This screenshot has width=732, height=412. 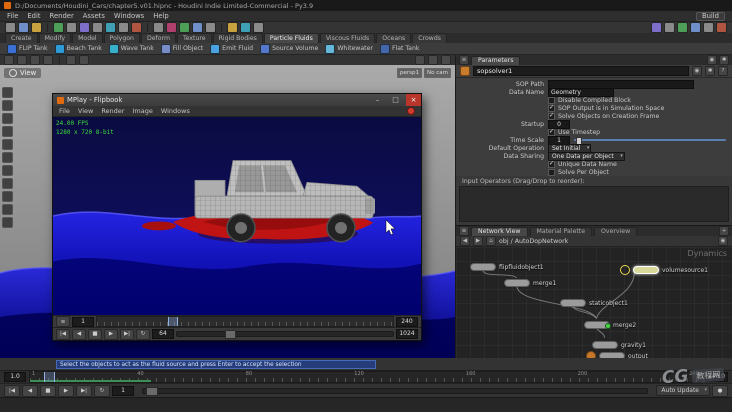 I want to click on node-staticobject1: staticobject1, so click(x=594, y=303).